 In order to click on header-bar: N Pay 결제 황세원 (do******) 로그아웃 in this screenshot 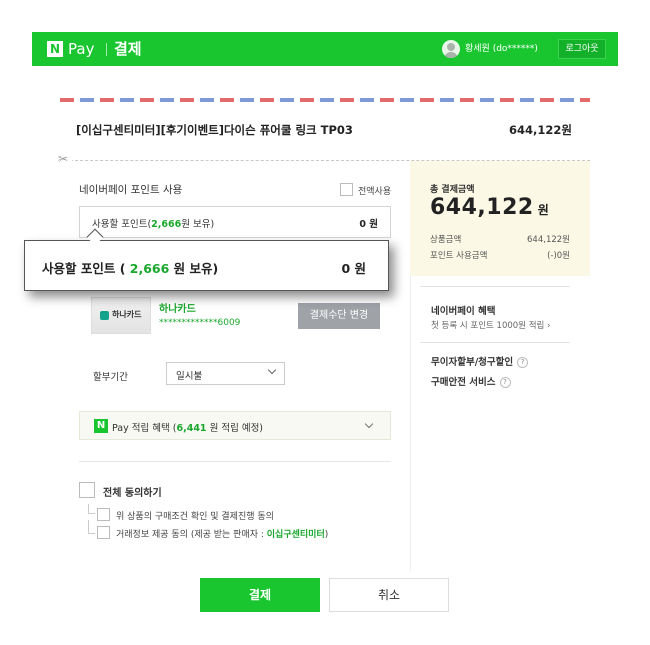, I will do `click(325, 49)`.